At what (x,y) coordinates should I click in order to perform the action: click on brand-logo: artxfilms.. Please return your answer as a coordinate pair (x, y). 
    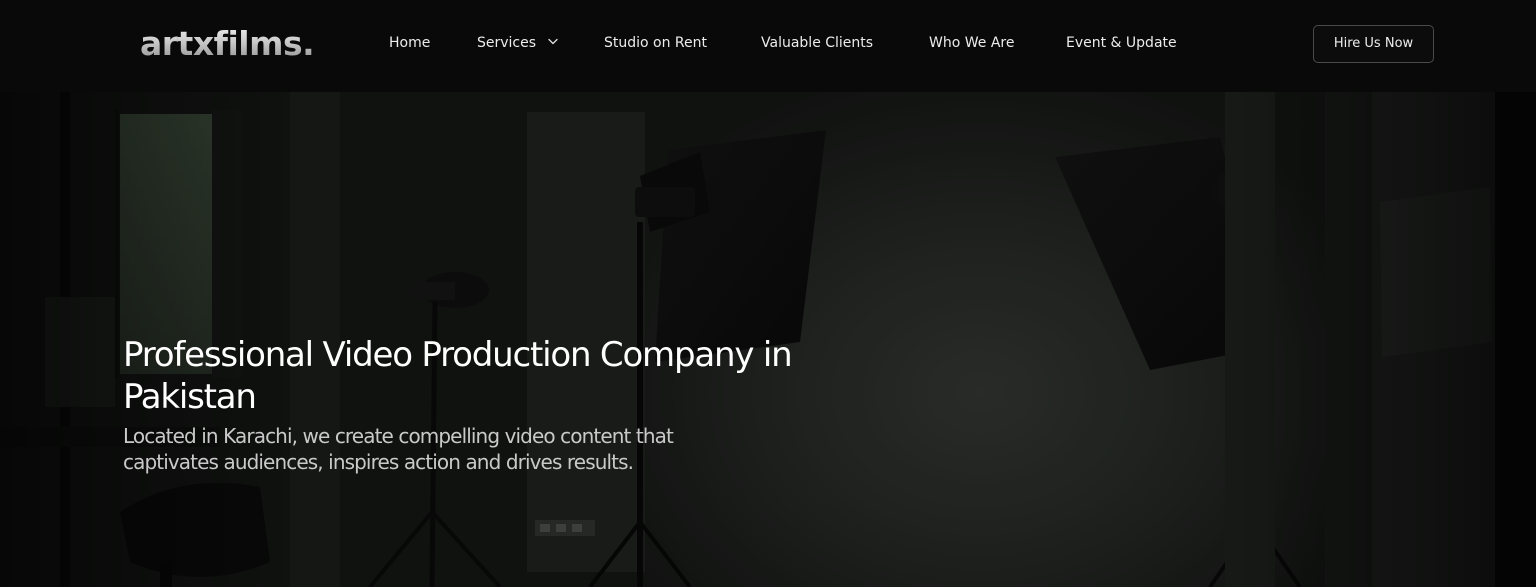
    Looking at the image, I should click on (227, 44).